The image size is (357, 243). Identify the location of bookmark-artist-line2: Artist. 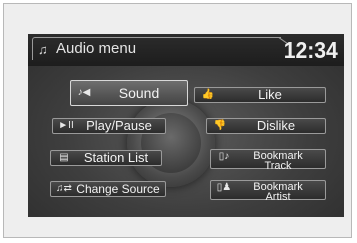
(278, 197).